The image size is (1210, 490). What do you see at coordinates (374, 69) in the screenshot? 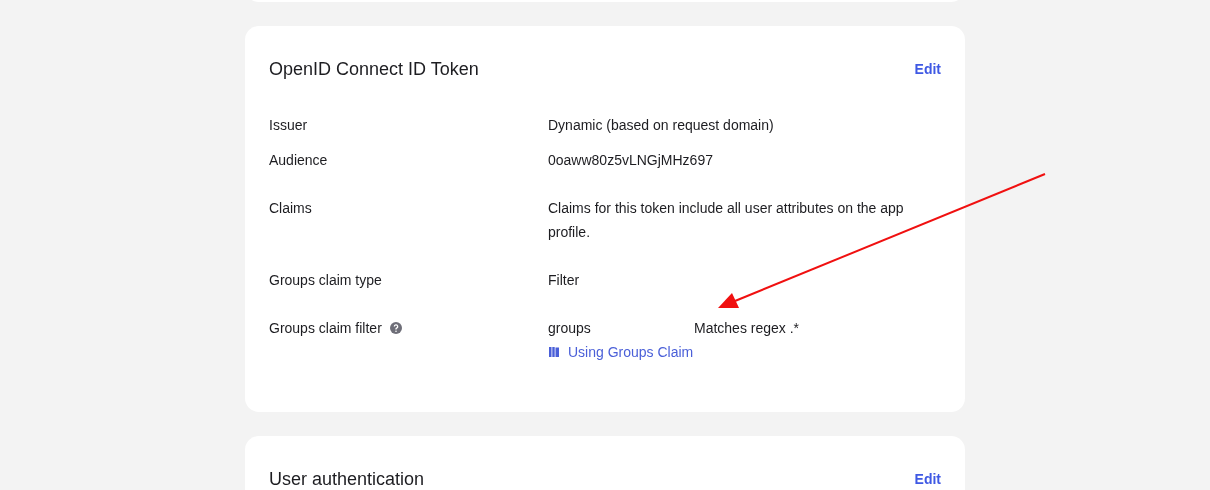
I see `card-title: OpenID Connect ID Token` at bounding box center [374, 69].